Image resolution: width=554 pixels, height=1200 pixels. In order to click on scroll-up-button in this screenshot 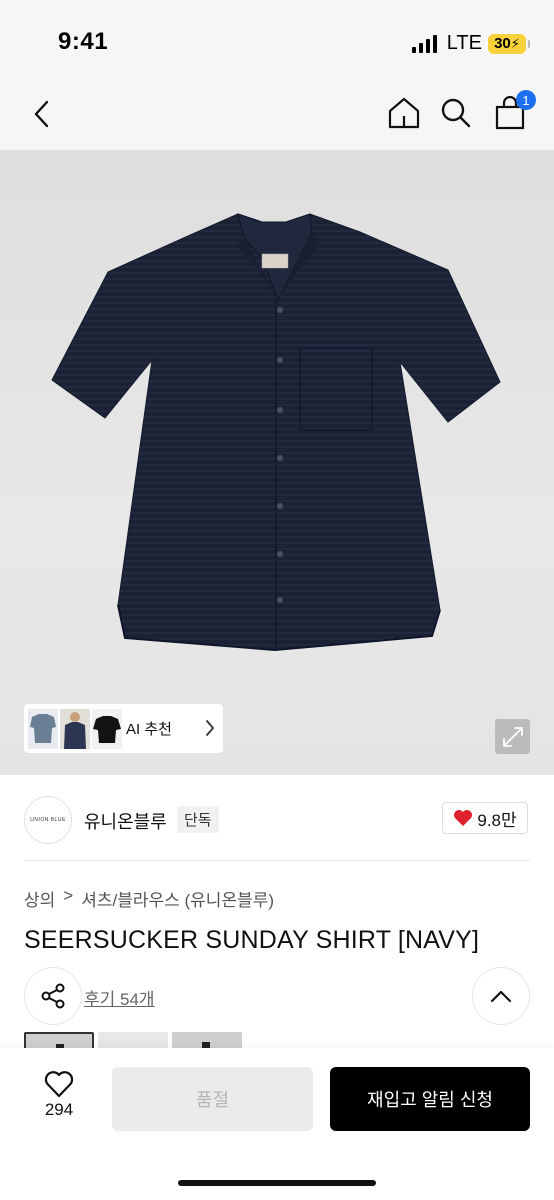, I will do `click(501, 996)`.